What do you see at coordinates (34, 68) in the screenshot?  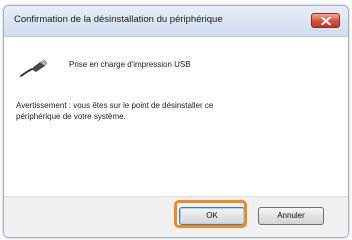 I see `usb-cable-icon` at bounding box center [34, 68].